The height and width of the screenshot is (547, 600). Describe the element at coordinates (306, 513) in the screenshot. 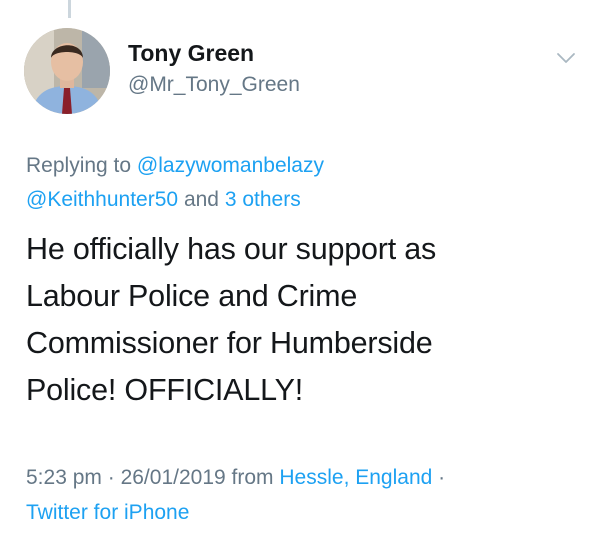

I see `tweet-source-line: Twitter for iPhone` at that location.